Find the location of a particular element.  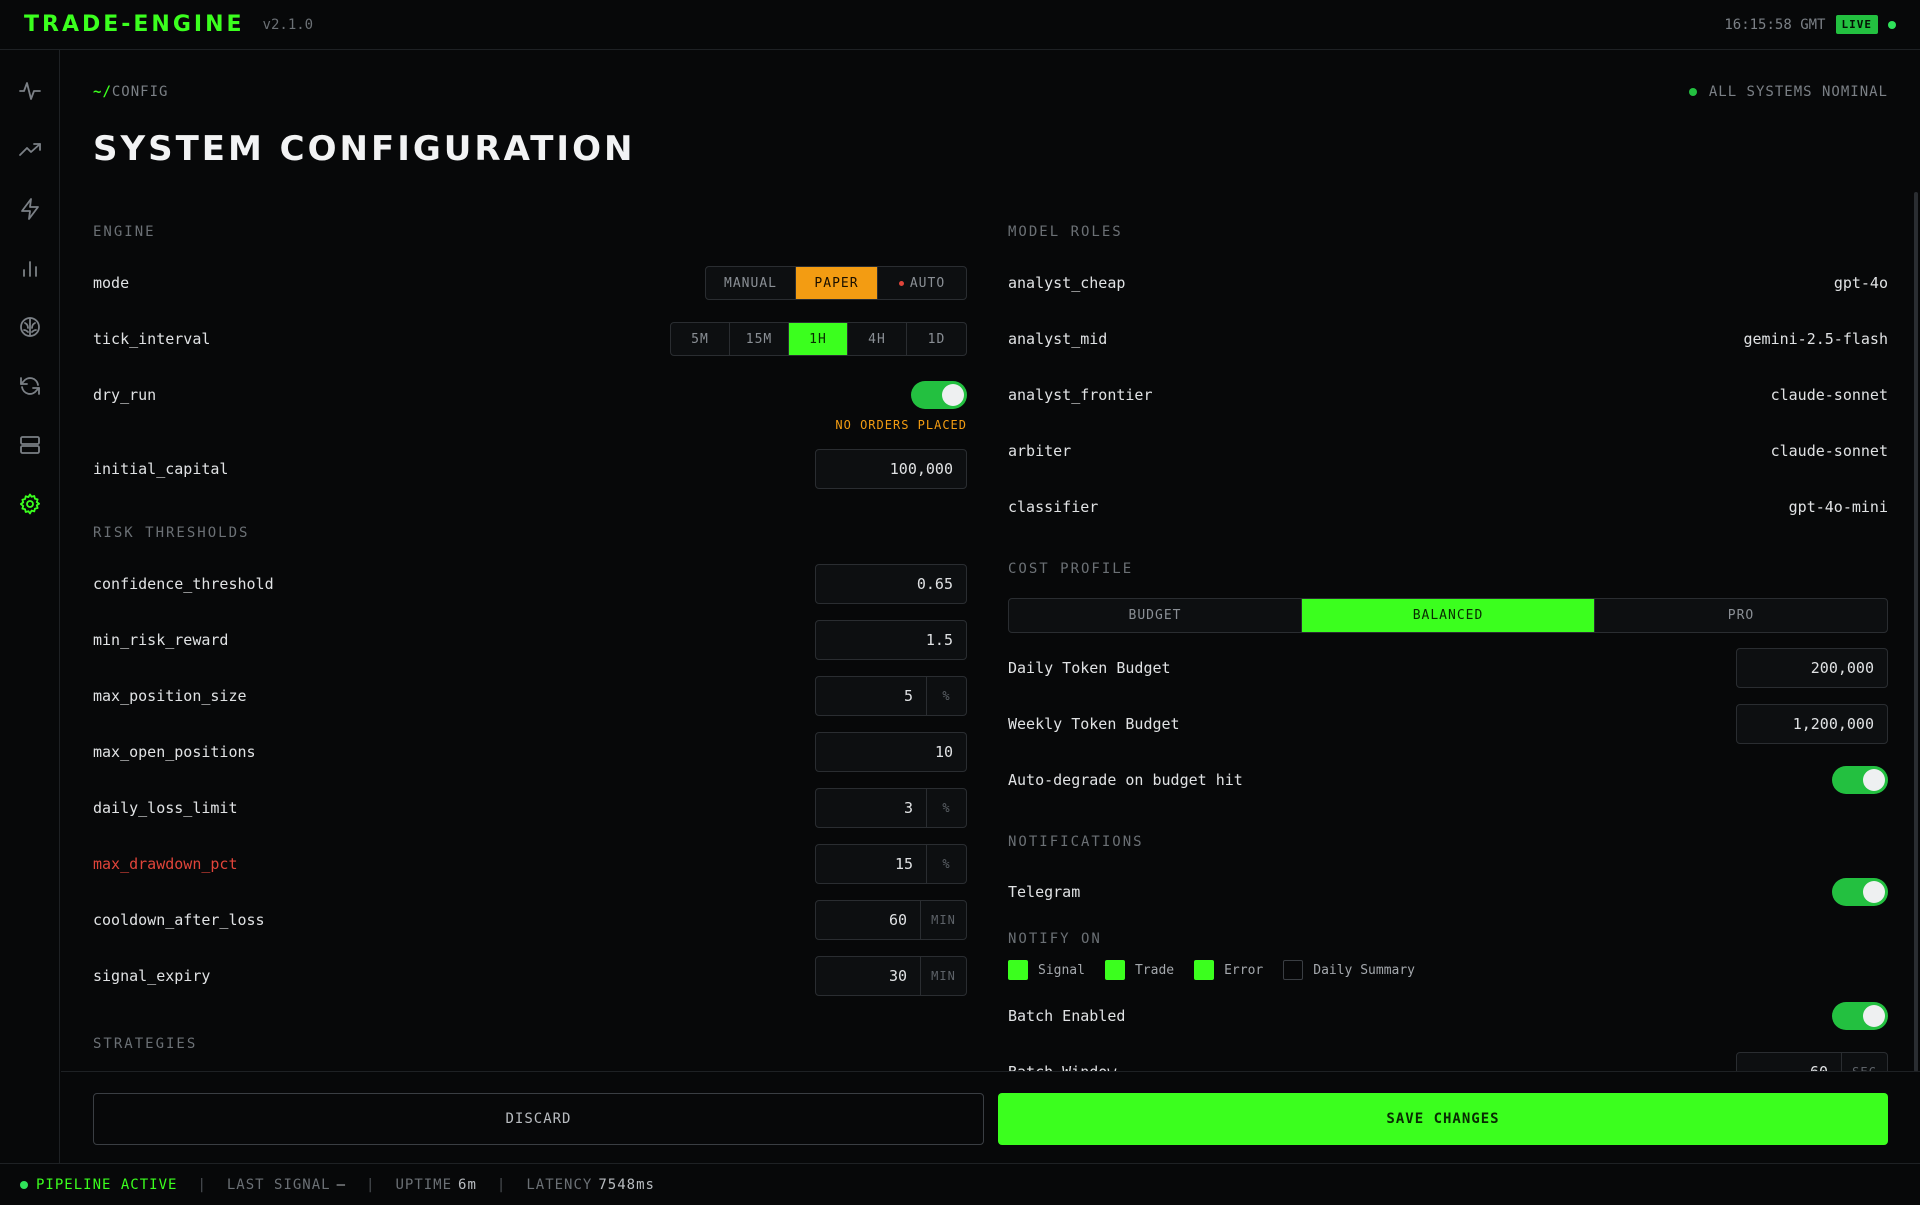

notify-daily-summary-checkbox: Daily Summary is located at coordinates (1349, 970).